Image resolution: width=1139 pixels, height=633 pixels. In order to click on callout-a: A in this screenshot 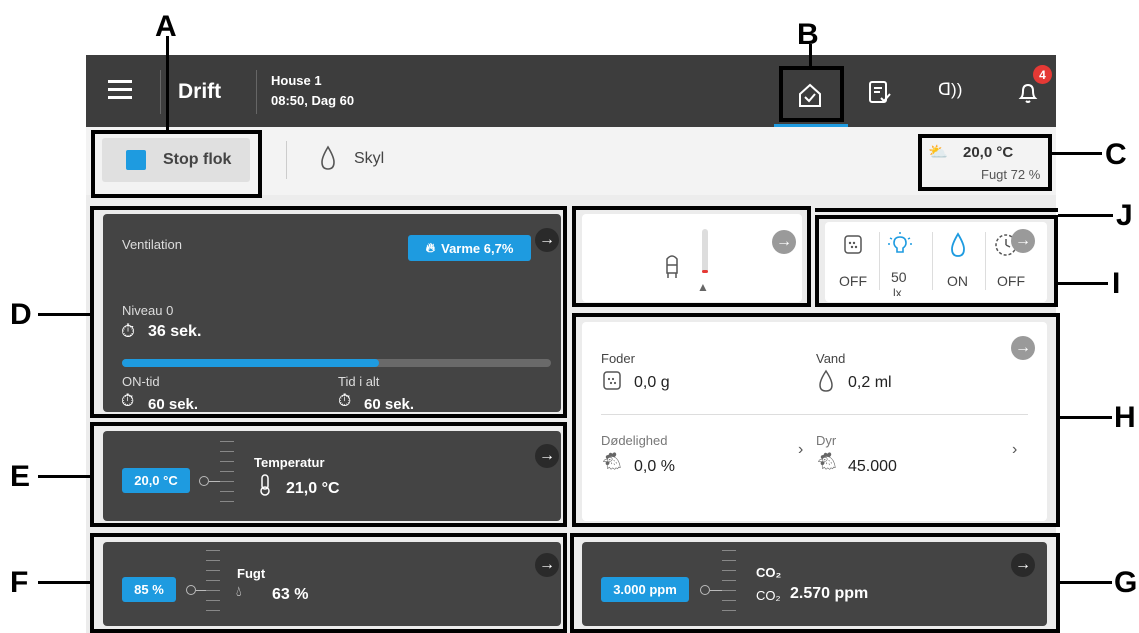, I will do `click(166, 26)`.